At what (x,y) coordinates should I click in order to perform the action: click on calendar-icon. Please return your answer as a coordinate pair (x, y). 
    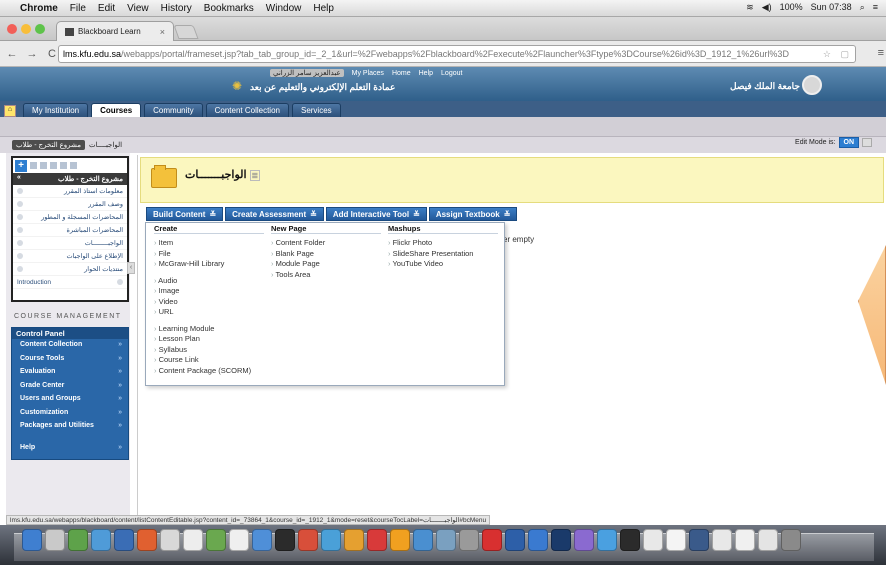
    Looking at the image, I should click on (170, 540).